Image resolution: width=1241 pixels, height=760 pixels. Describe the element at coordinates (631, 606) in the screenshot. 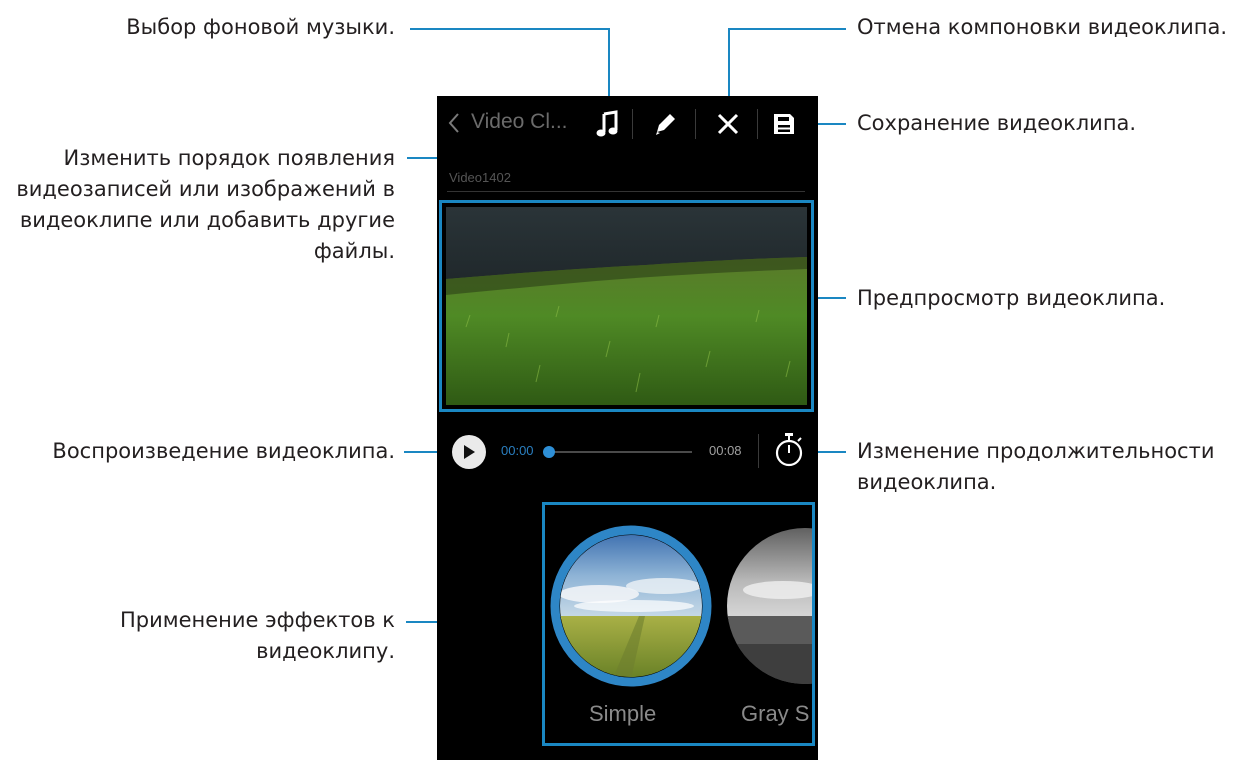

I see `effect-simple-thumbnail` at that location.